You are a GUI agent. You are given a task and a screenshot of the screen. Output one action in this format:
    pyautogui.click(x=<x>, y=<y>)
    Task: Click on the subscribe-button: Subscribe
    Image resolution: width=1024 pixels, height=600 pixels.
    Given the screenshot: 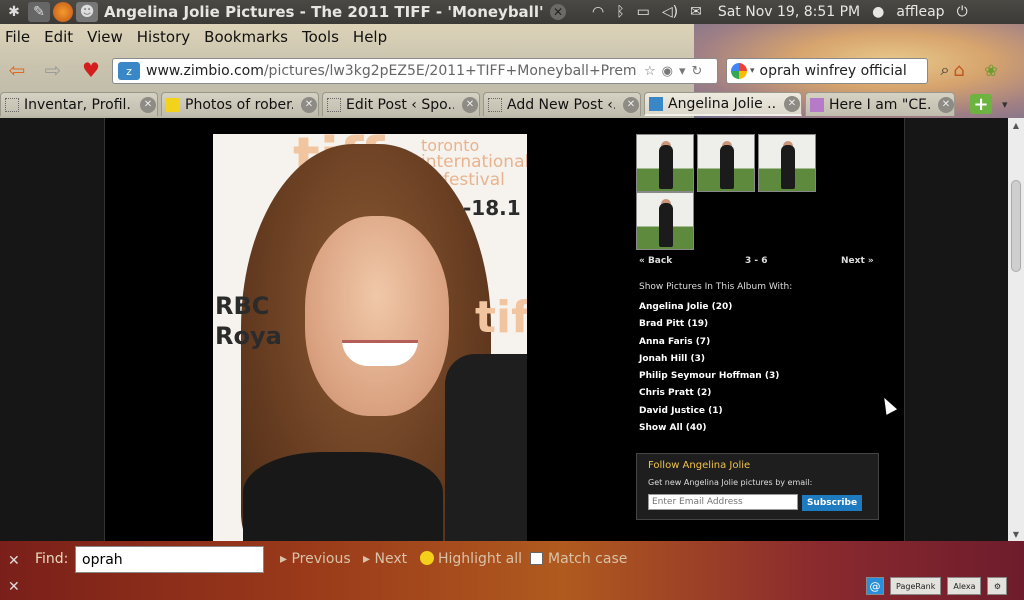 What is the action you would take?
    pyautogui.click(x=832, y=503)
    